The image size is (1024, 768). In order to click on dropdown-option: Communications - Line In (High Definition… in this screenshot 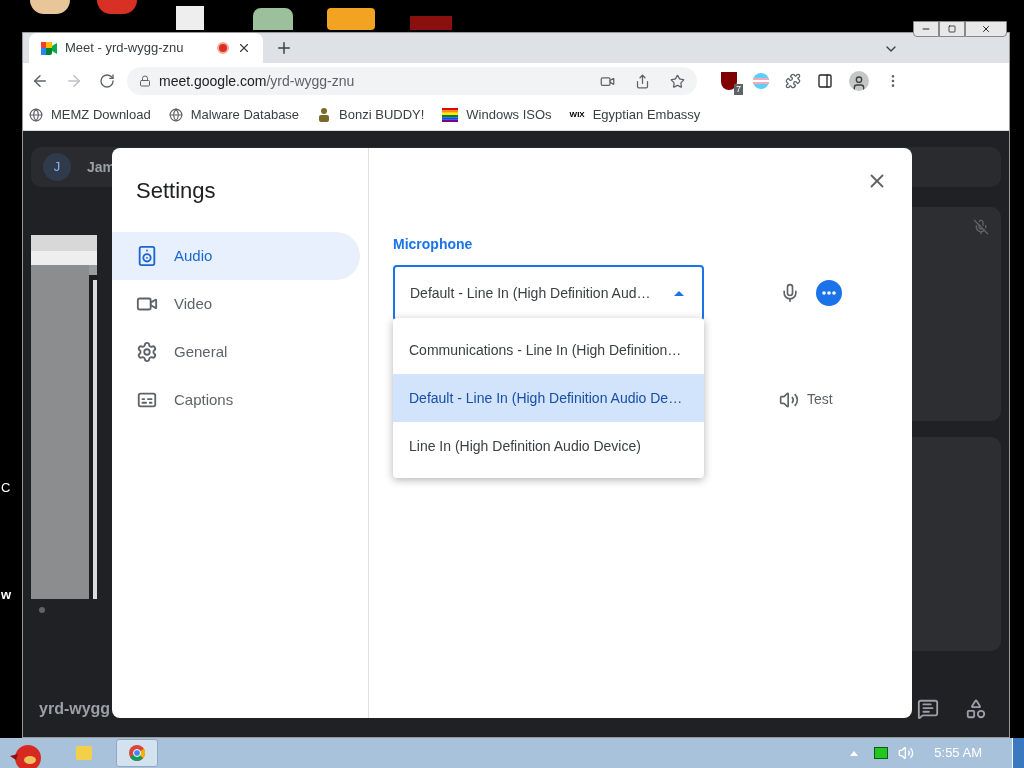, I will do `click(548, 350)`.